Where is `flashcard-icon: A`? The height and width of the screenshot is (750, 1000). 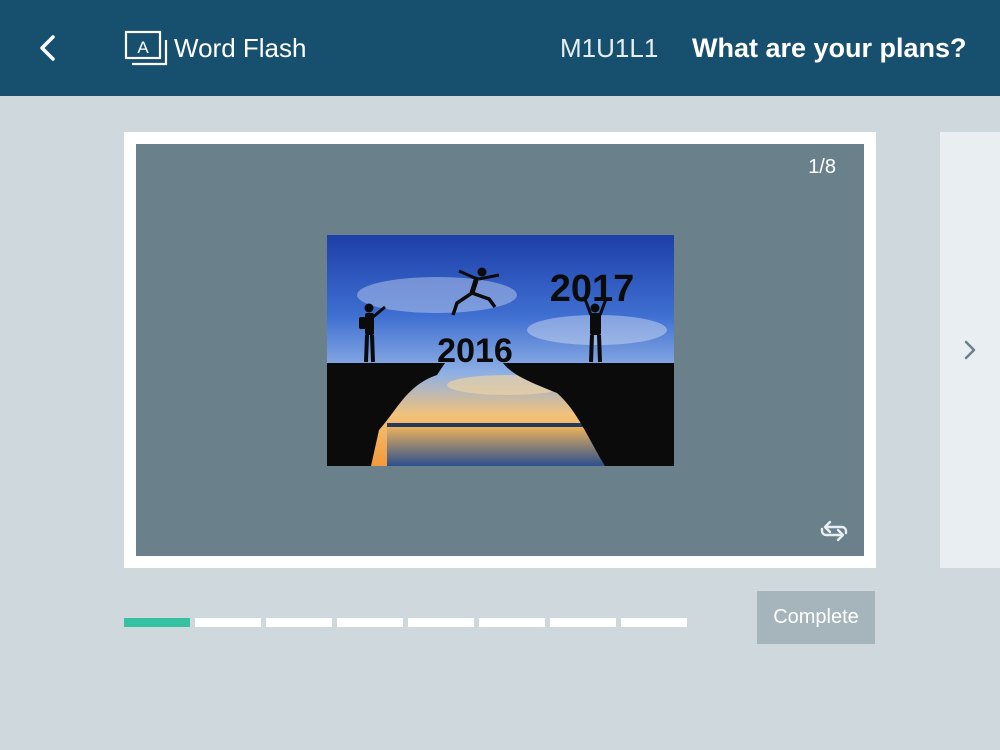 flashcard-icon: A is located at coordinates (146, 48).